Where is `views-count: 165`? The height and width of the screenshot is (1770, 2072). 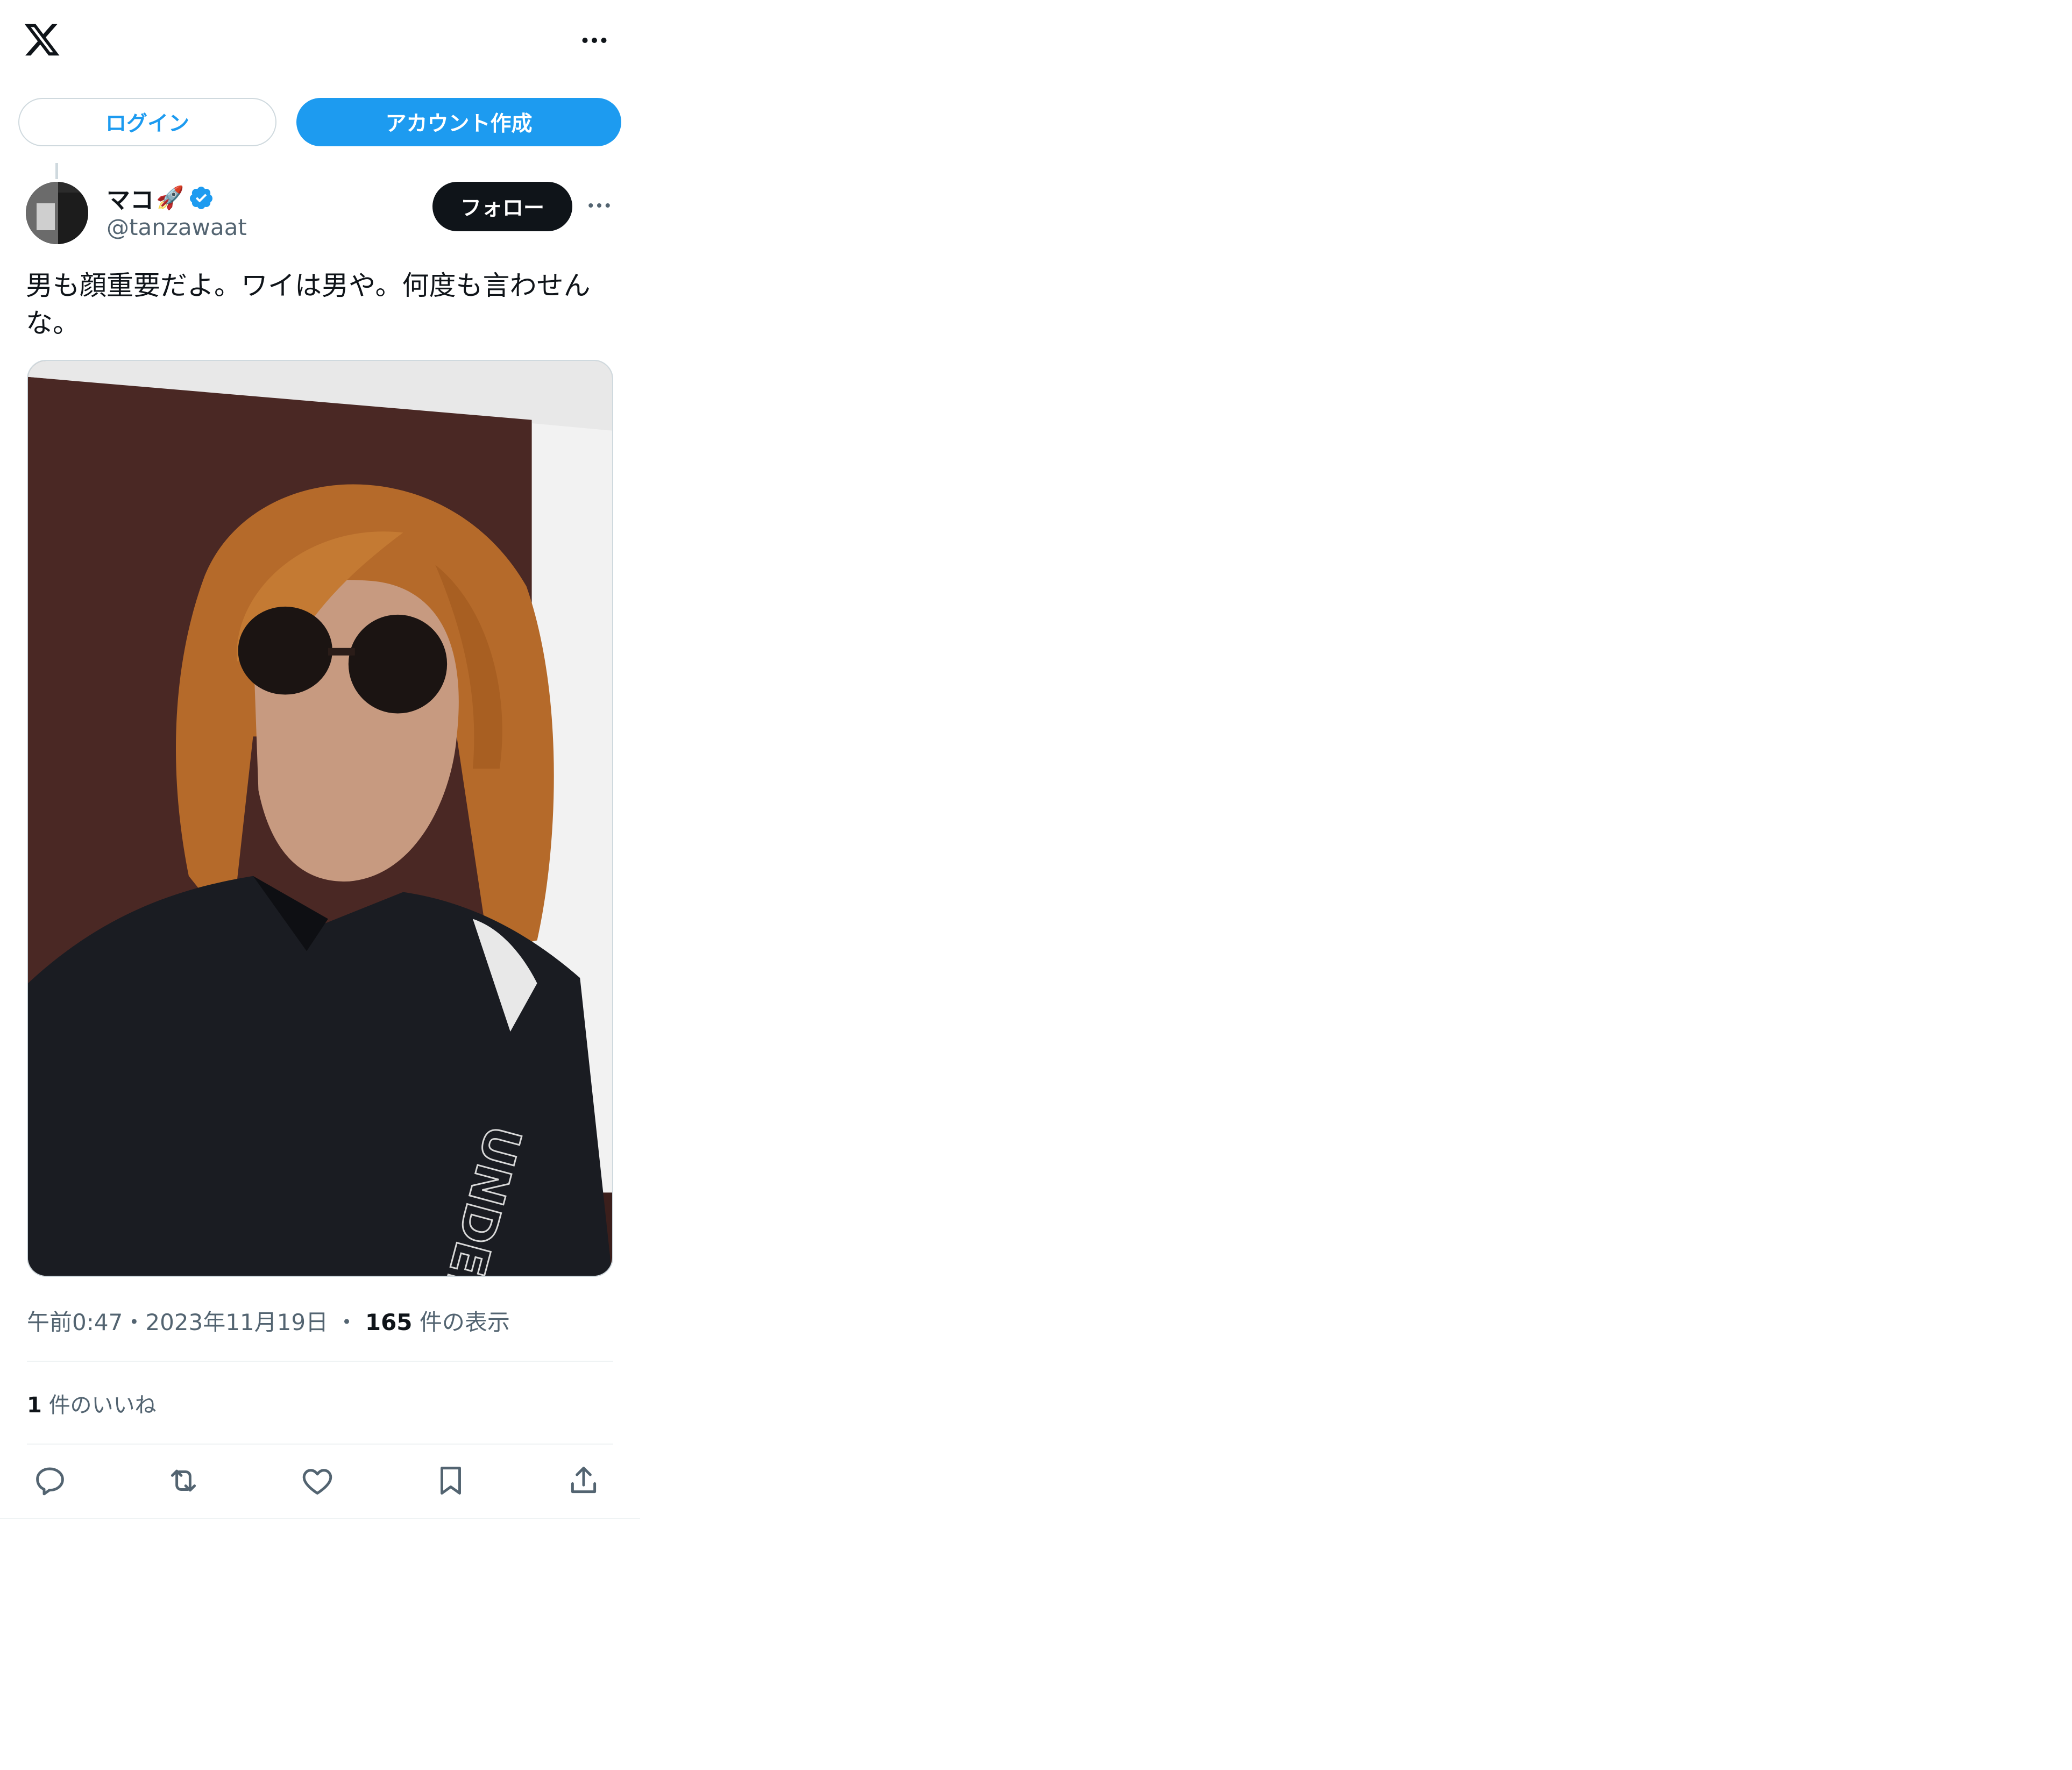 views-count: 165 is located at coordinates (389, 1322).